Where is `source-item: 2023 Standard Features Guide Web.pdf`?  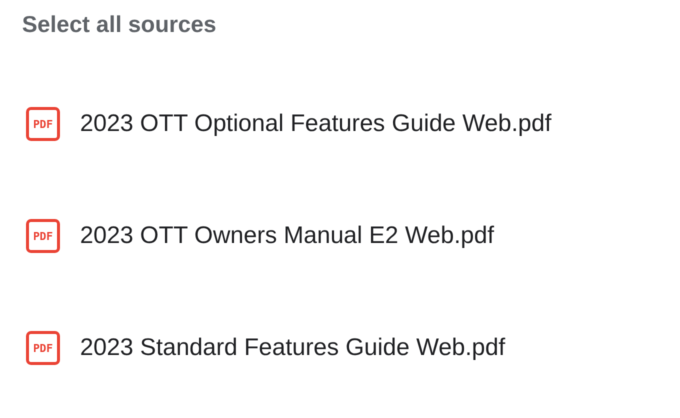 source-item: 2023 Standard Features Guide Web.pdf is located at coordinates (293, 348).